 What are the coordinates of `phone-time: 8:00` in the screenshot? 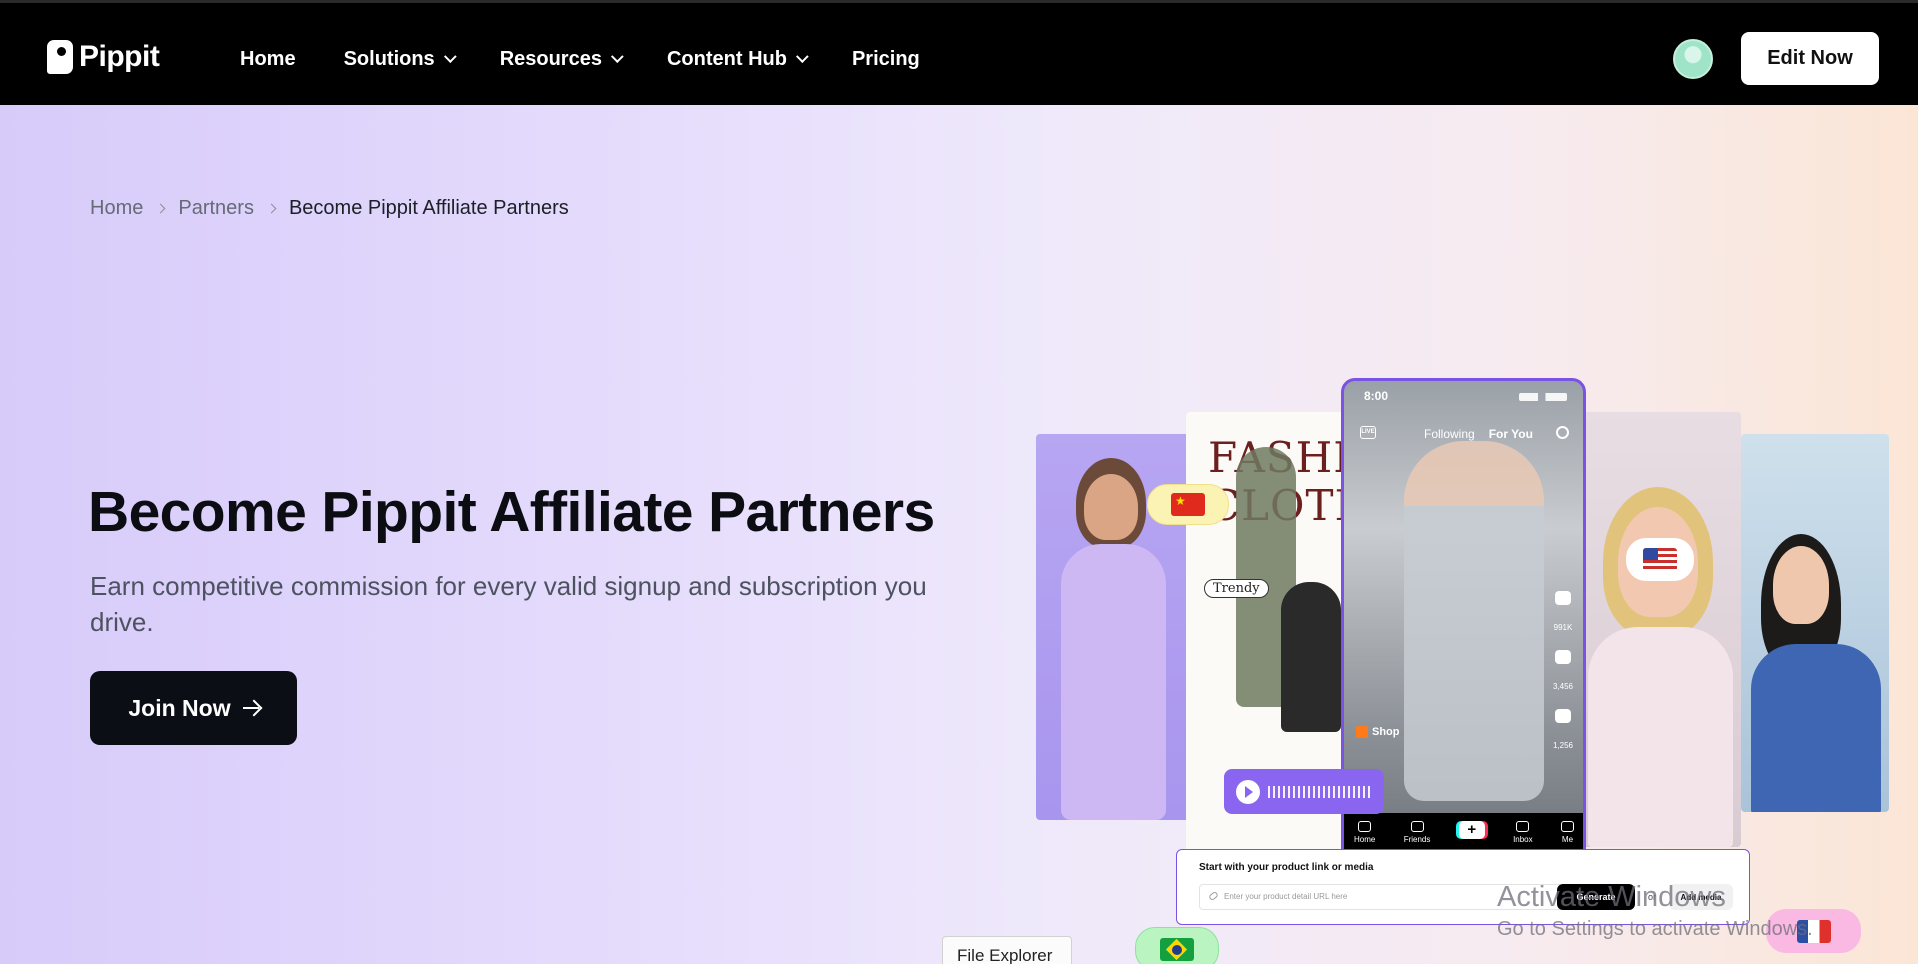 It's located at (1376, 396).